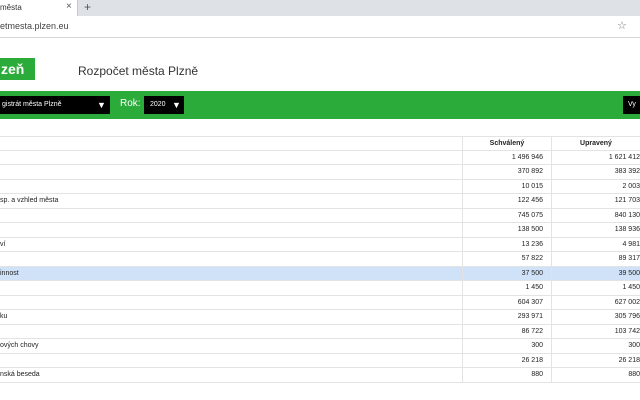 The image size is (640, 400). I want to click on table-header-row: Schválený Upravený, so click(320, 143).